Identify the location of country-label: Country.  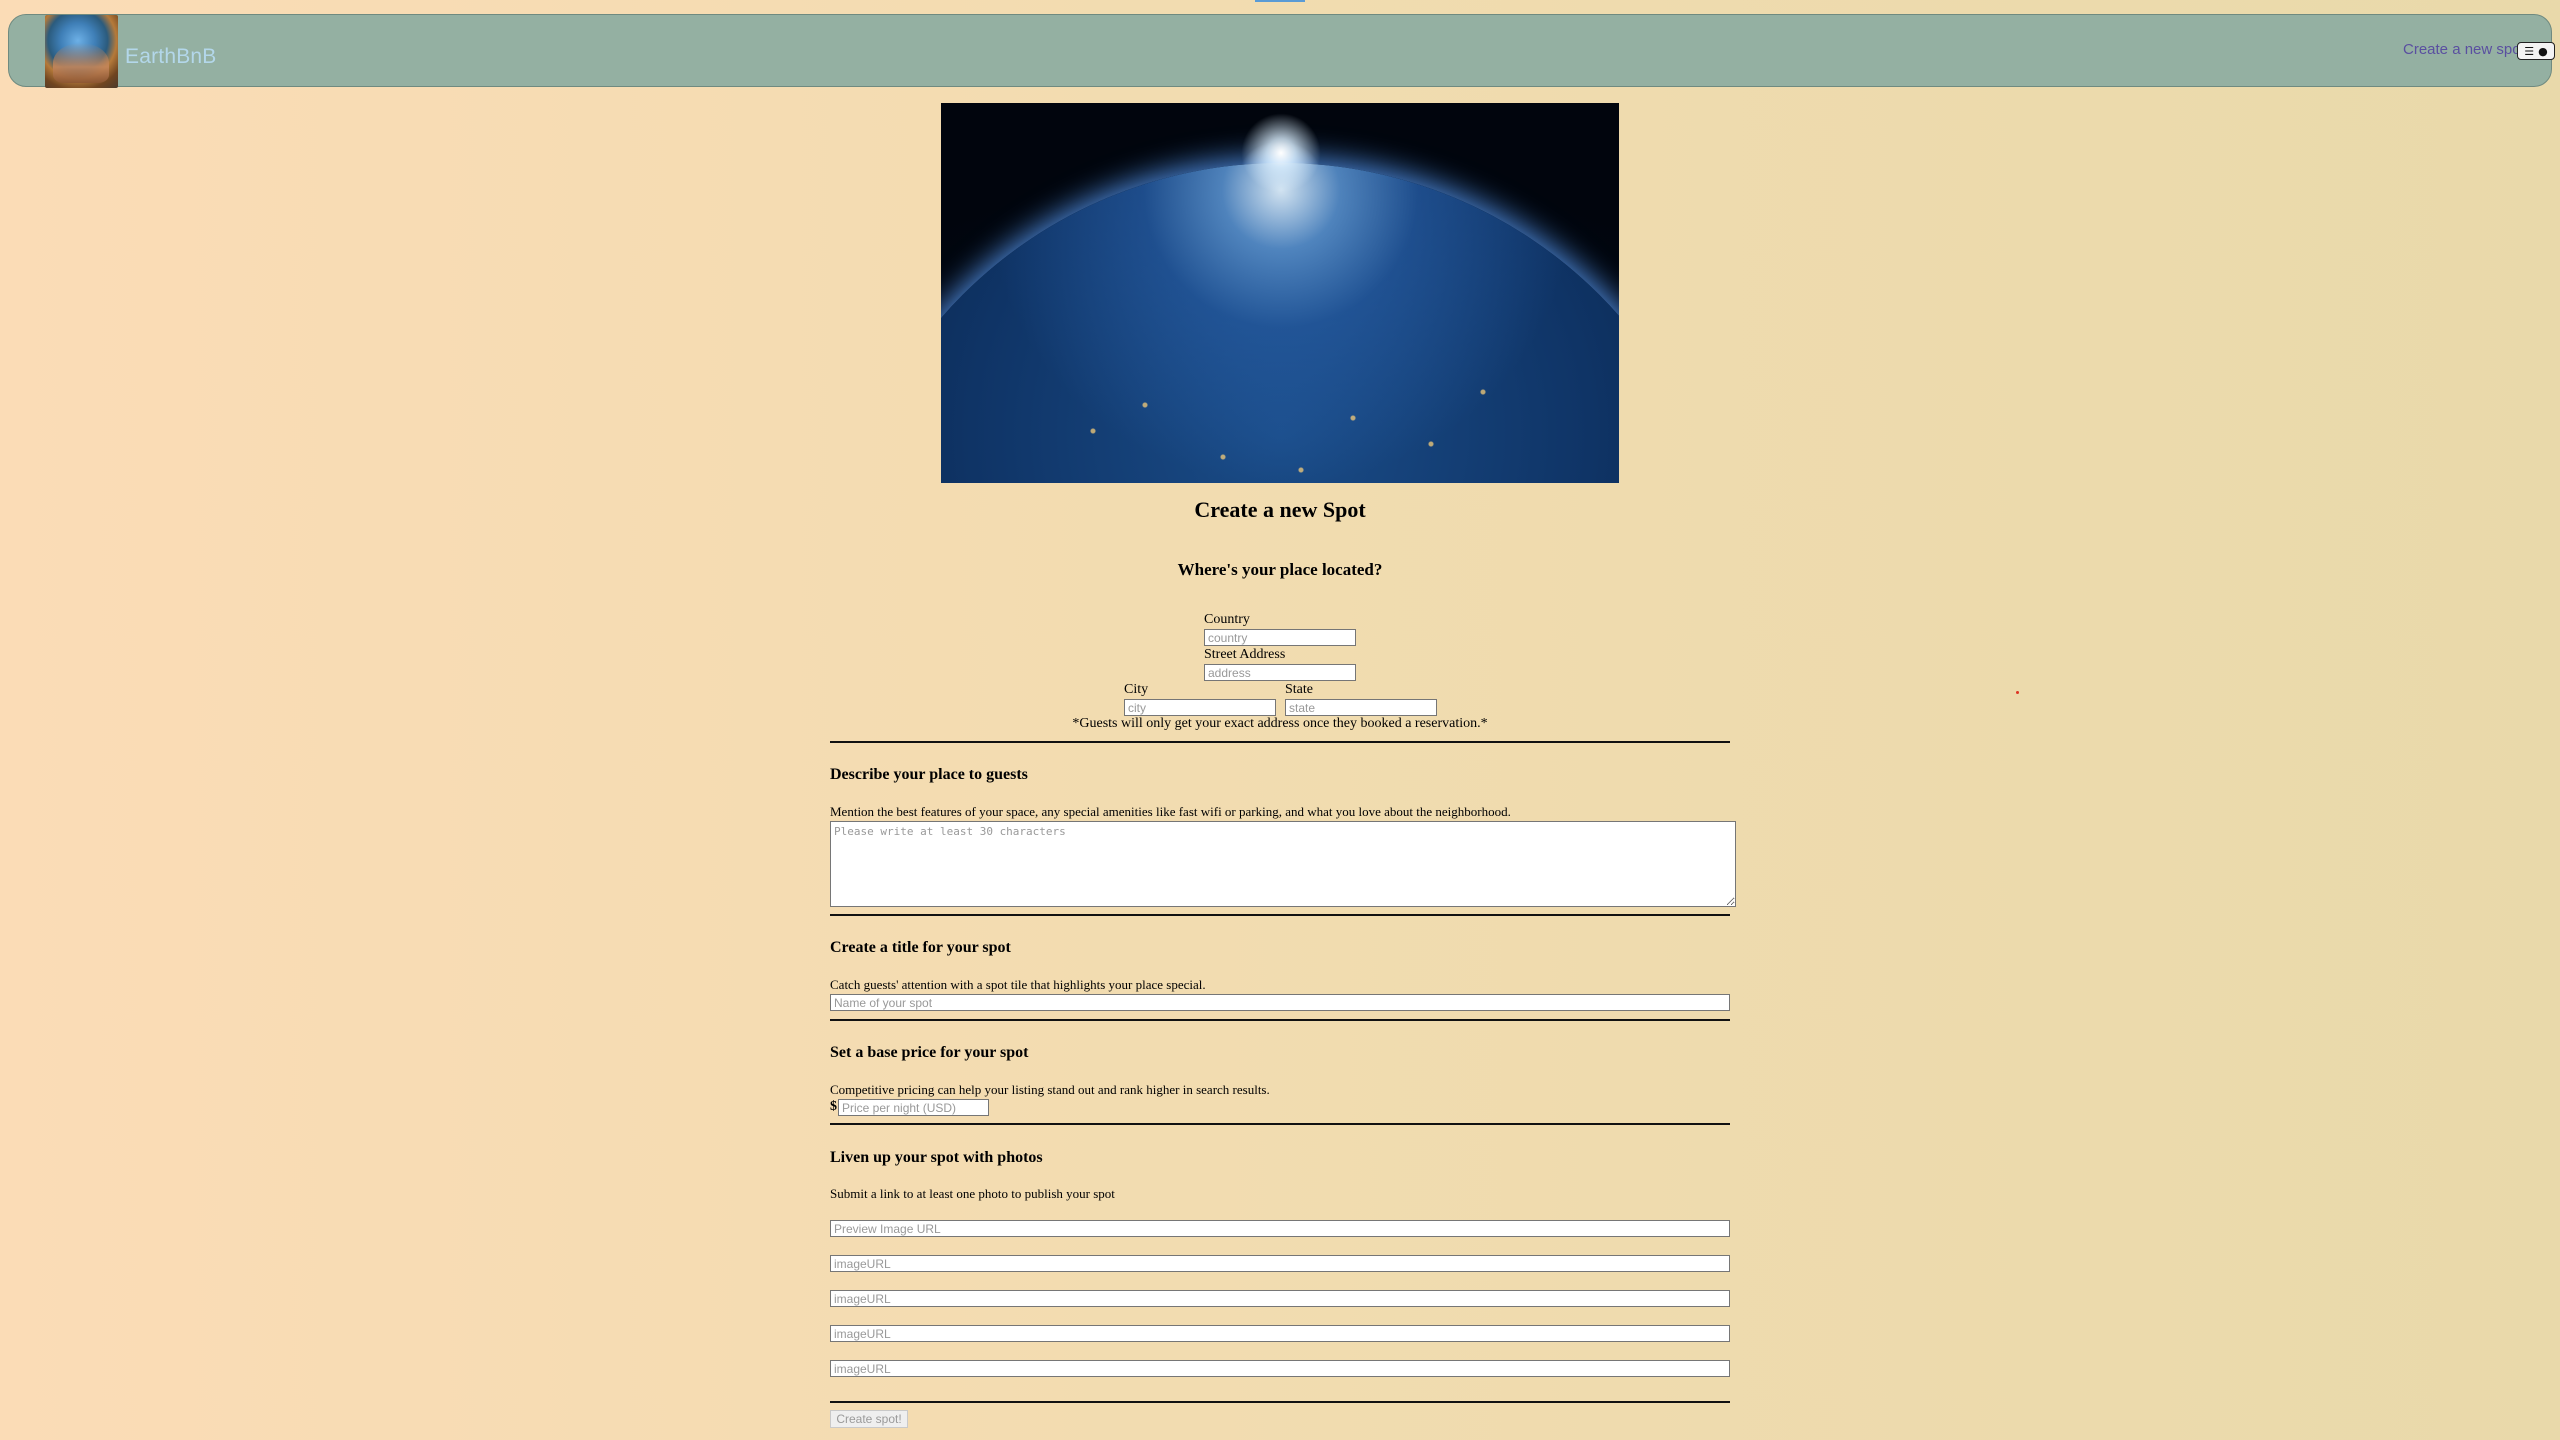
(1227, 619).